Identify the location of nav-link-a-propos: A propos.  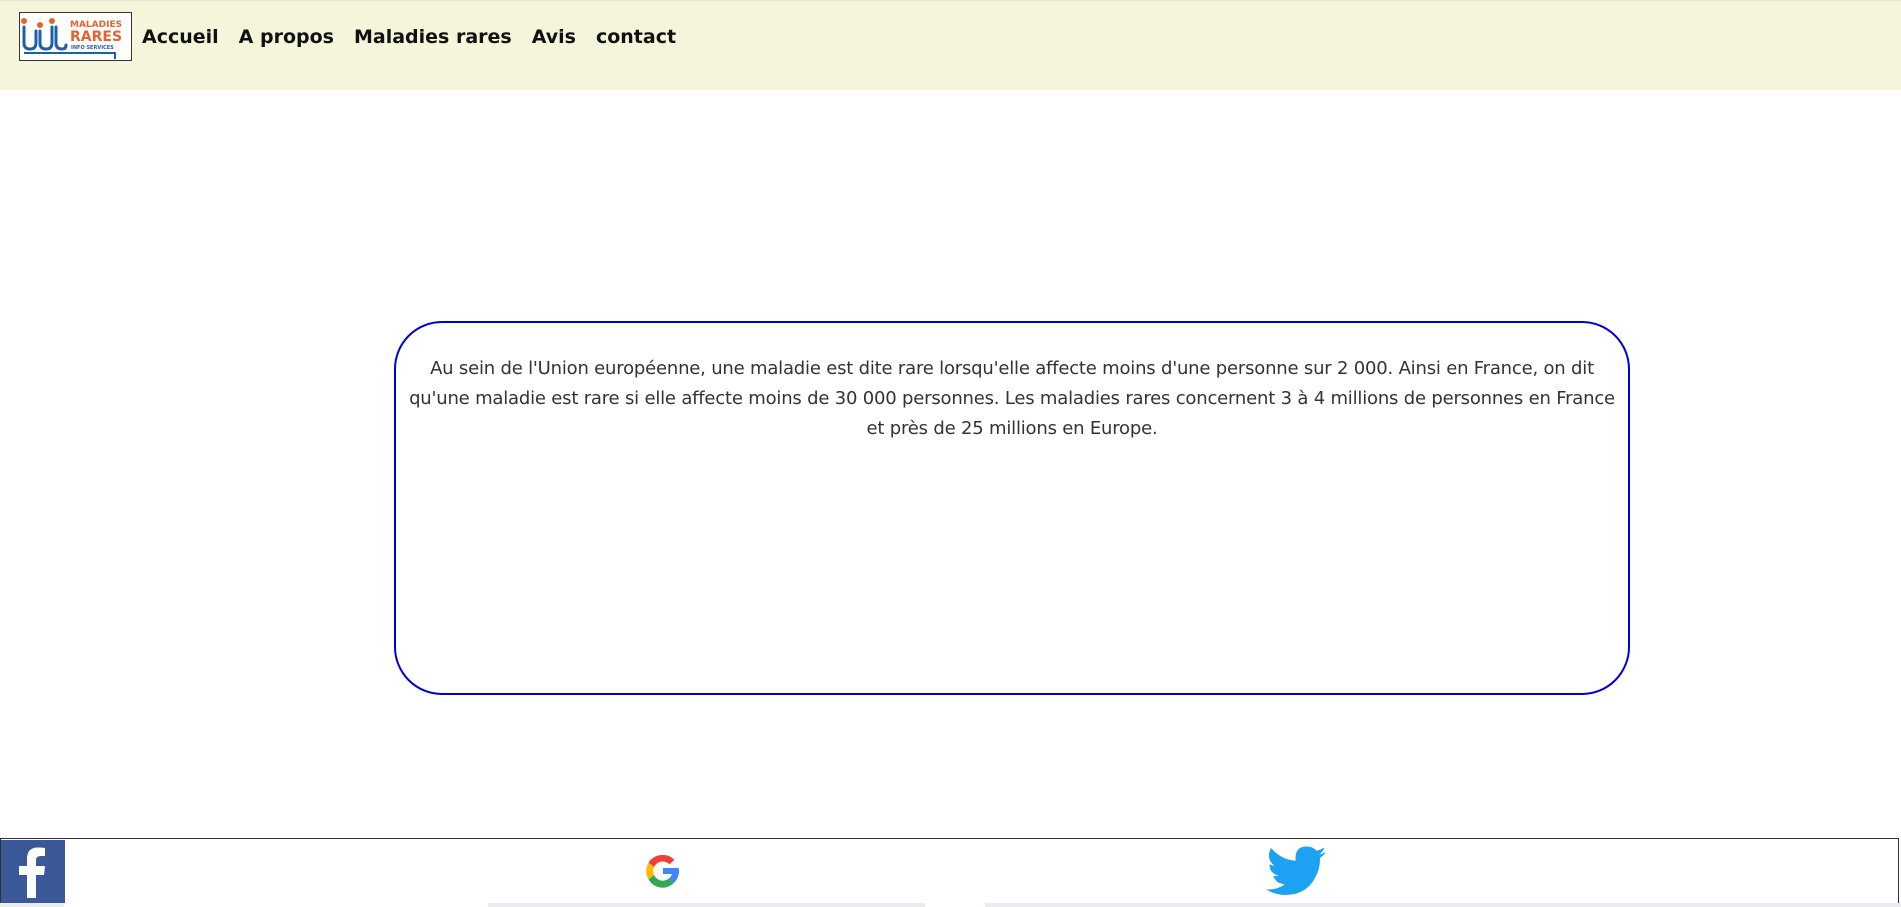
(286, 37).